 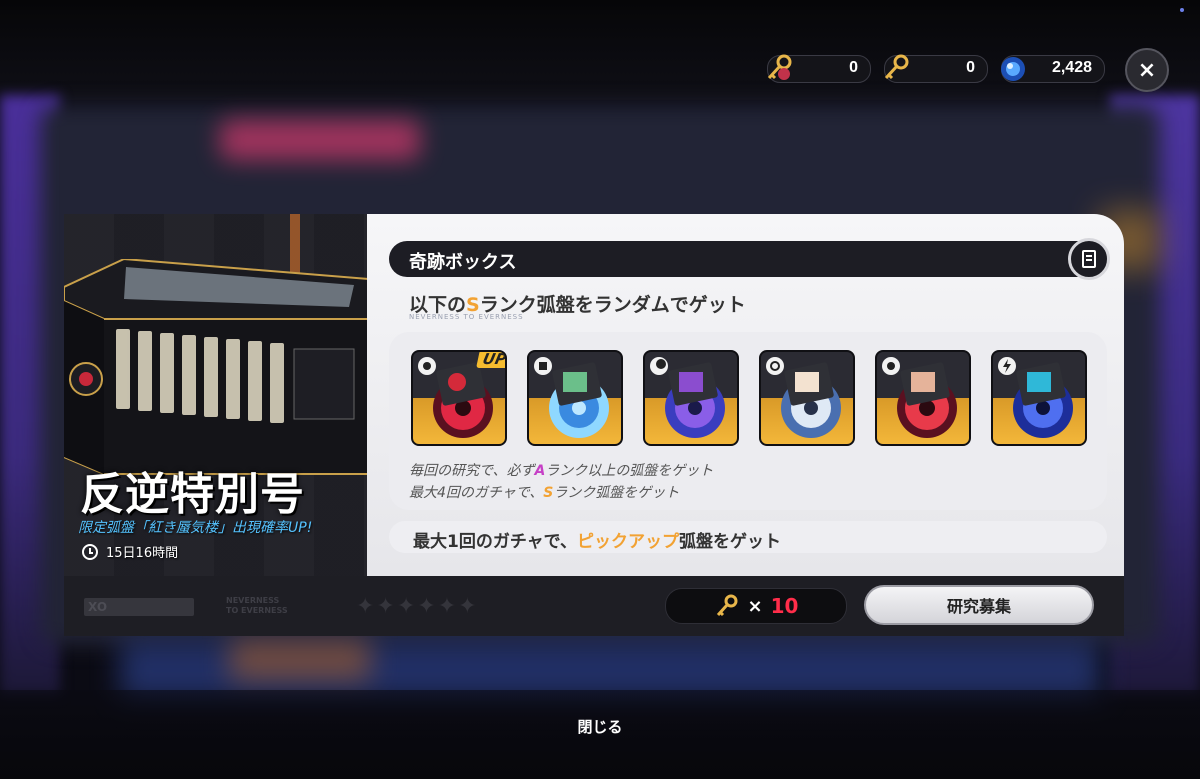 I want to click on banner-art: 反逆特別号 限定弧盤「紅き蜃気楼」出現確率UP! 15日16時間, so click(x=215, y=395).